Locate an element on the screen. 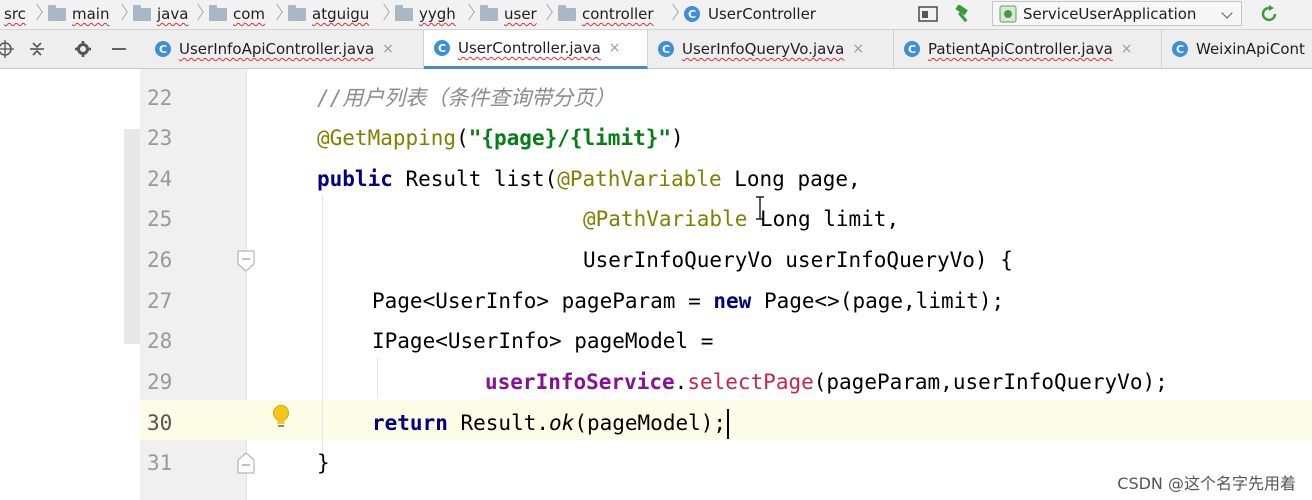  breadcrumb-main: main is located at coordinates (78, 14).